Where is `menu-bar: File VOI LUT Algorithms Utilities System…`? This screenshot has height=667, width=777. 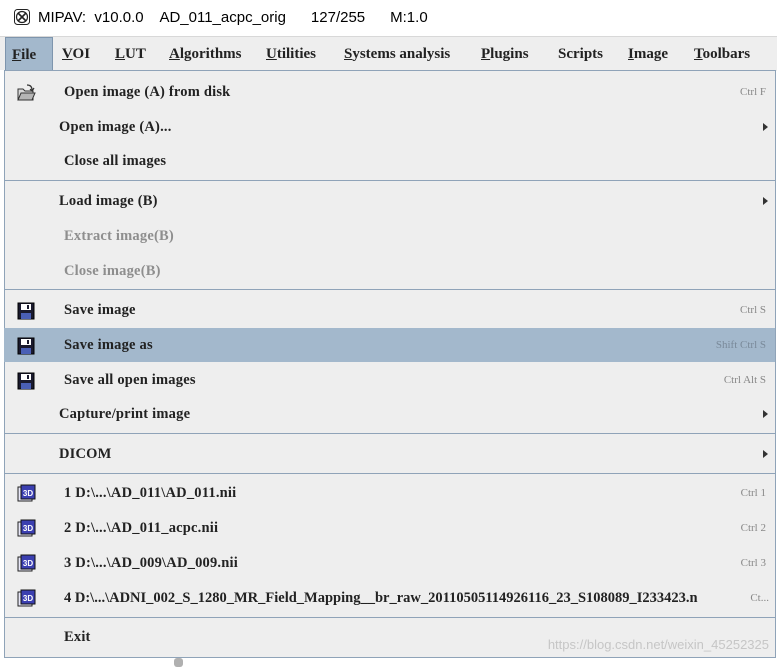 menu-bar: File VOI LUT Algorithms Utilities System… is located at coordinates (388, 53).